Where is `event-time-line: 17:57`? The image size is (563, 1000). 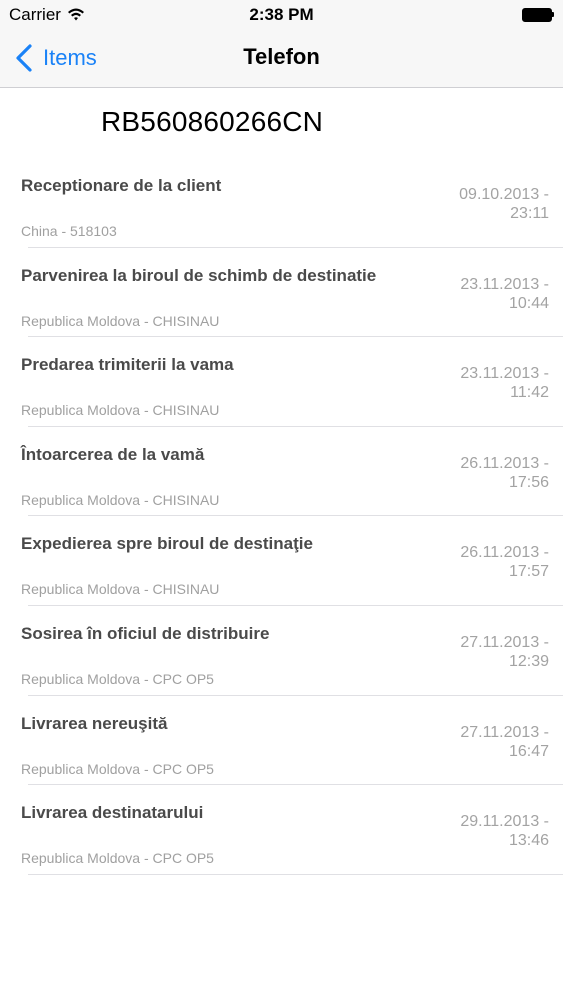 event-time-line: 17:57 is located at coordinates (528, 572).